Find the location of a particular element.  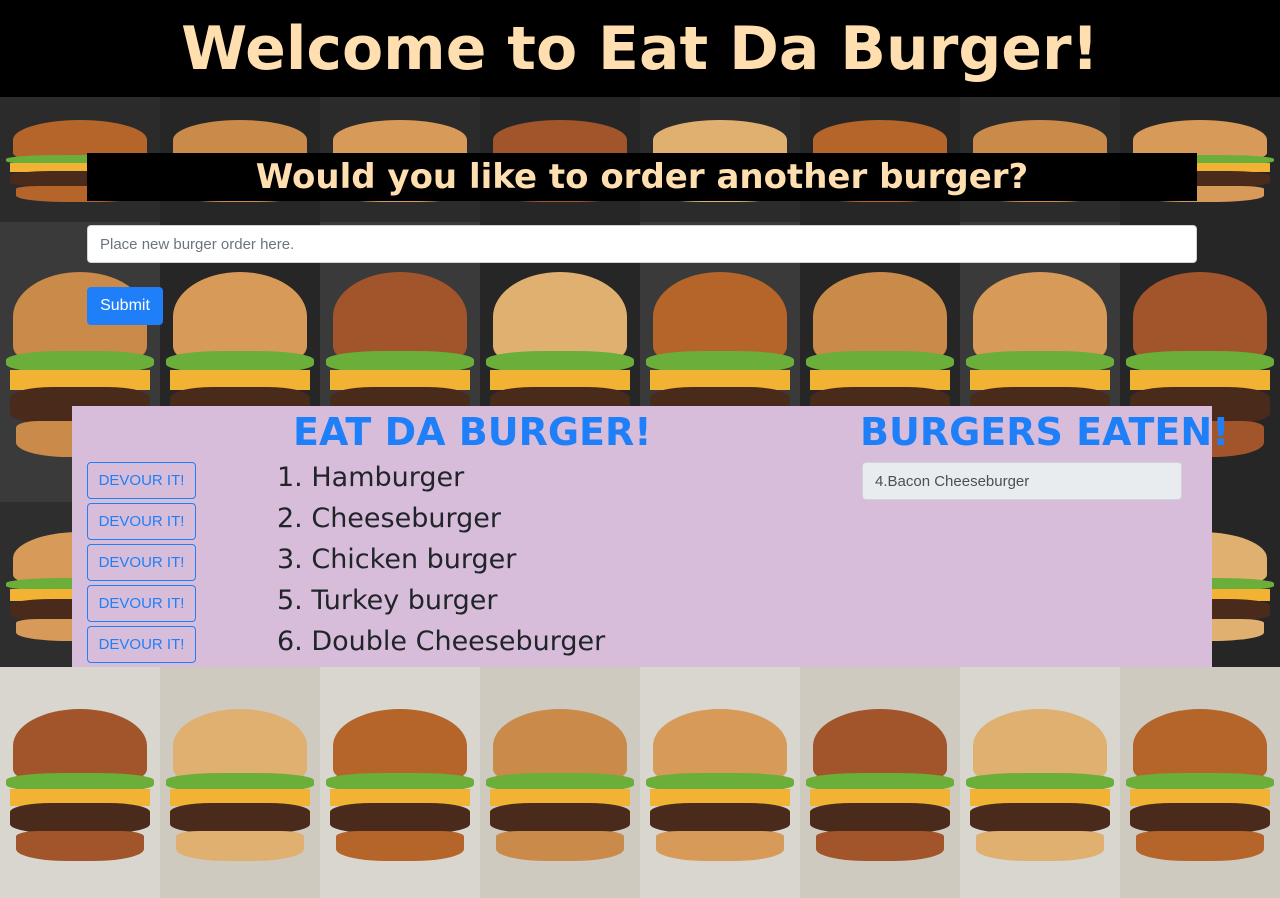

eaten-burger-item: 4.Bacon Cheeseburger is located at coordinates (1022, 481).